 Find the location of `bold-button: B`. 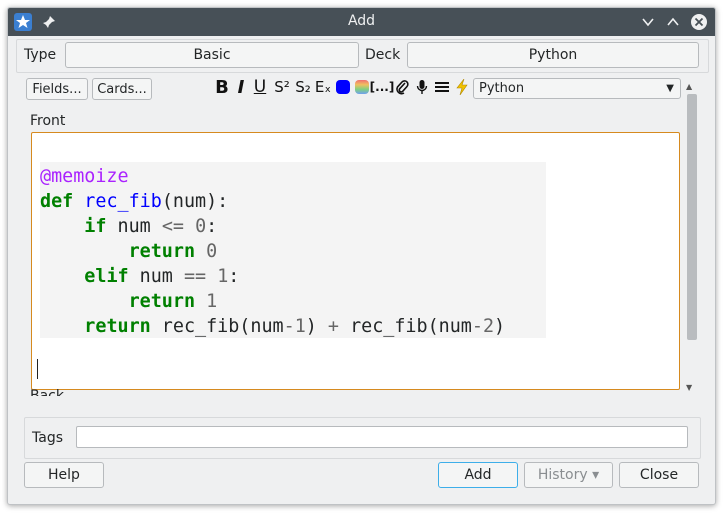

bold-button: B is located at coordinates (222, 87).